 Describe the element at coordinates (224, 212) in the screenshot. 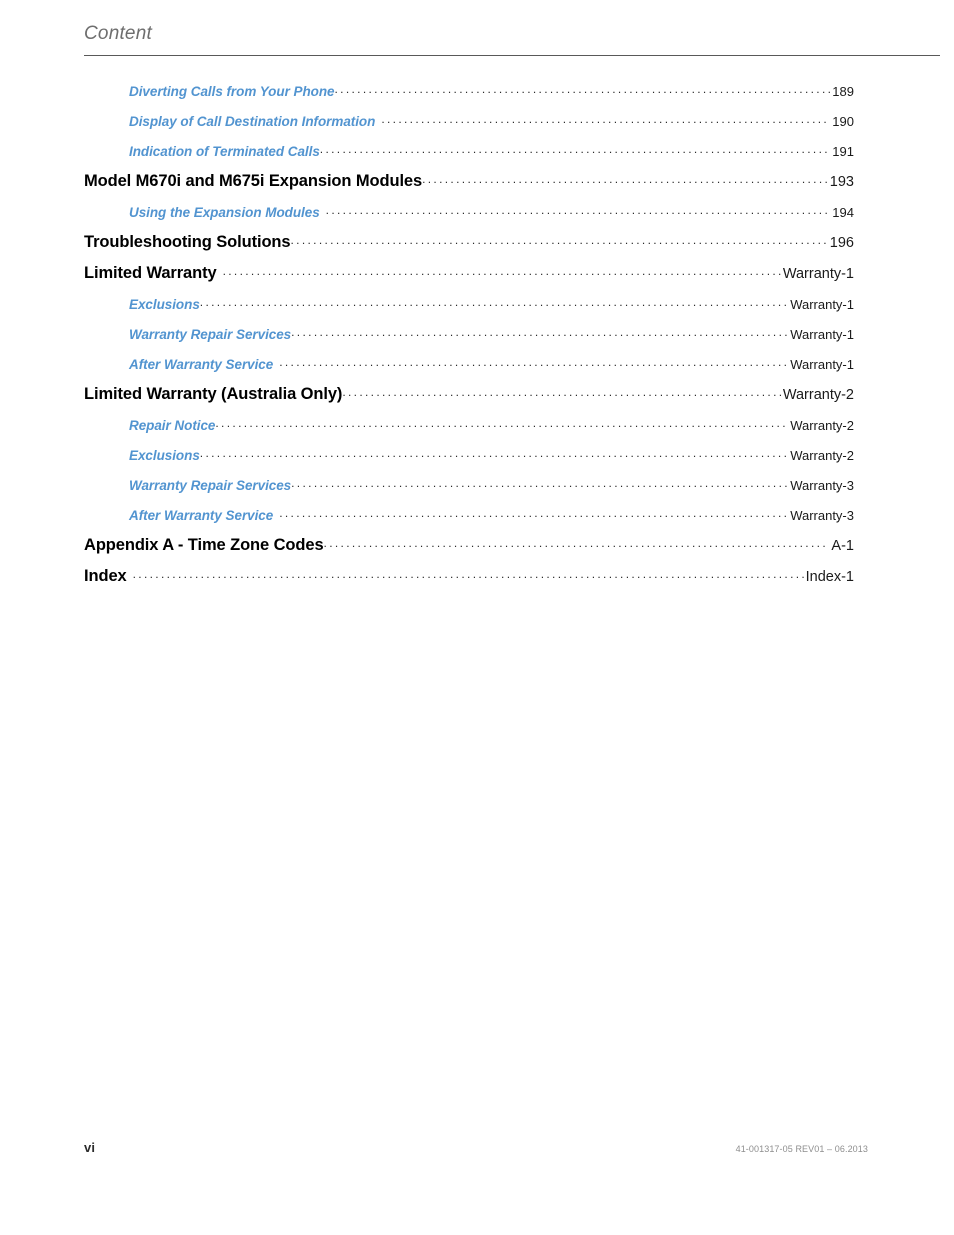

I see `toc-entry-label: Using the Expansion Modules` at that location.